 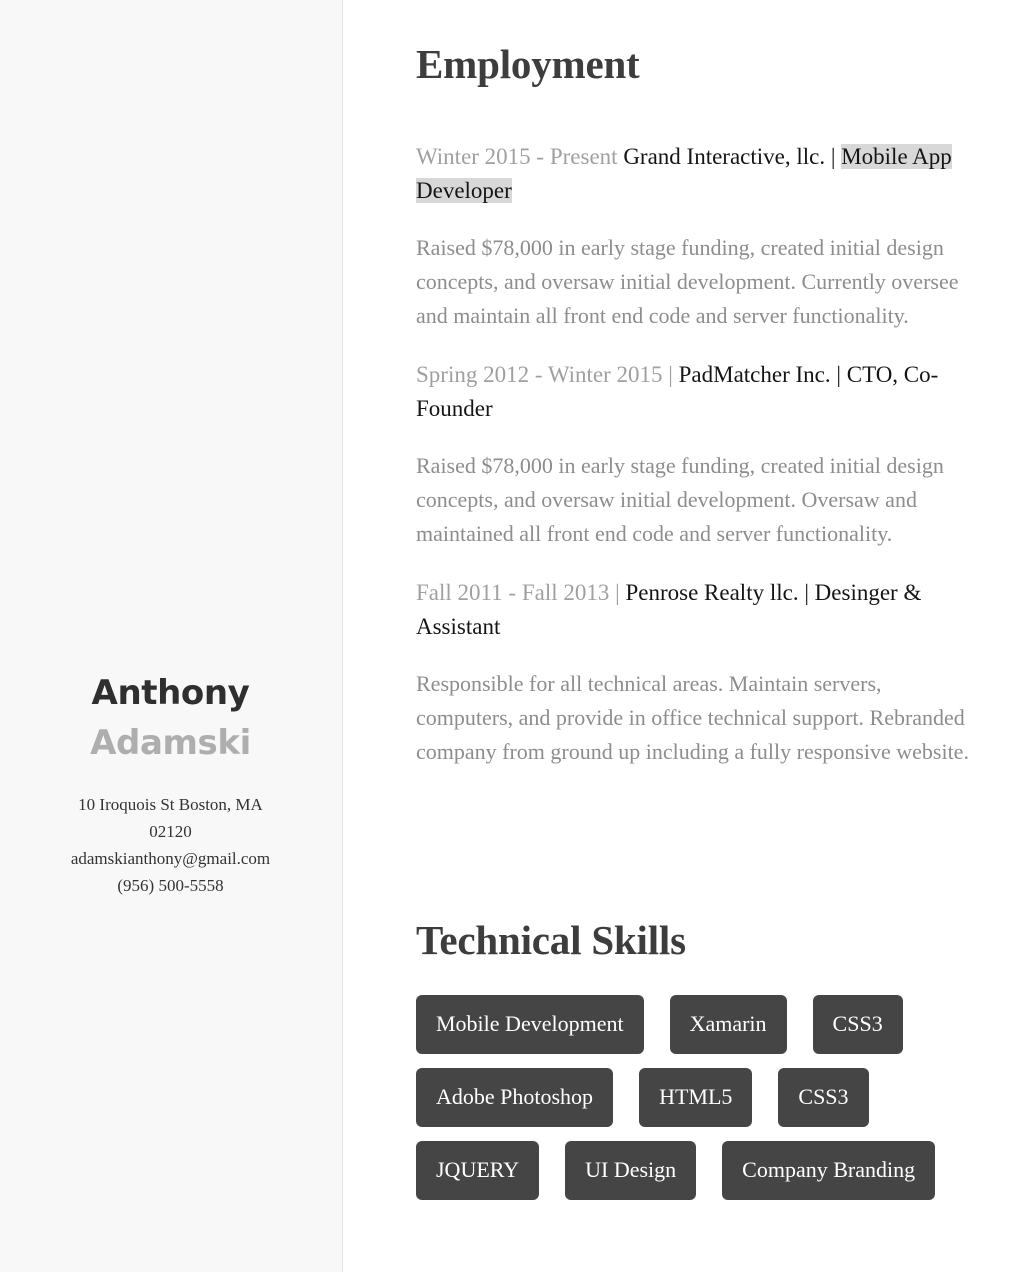 What do you see at coordinates (716, 1171) in the screenshot?
I see `skill-tag-row: JQUERY UI Design Company Branding` at bounding box center [716, 1171].